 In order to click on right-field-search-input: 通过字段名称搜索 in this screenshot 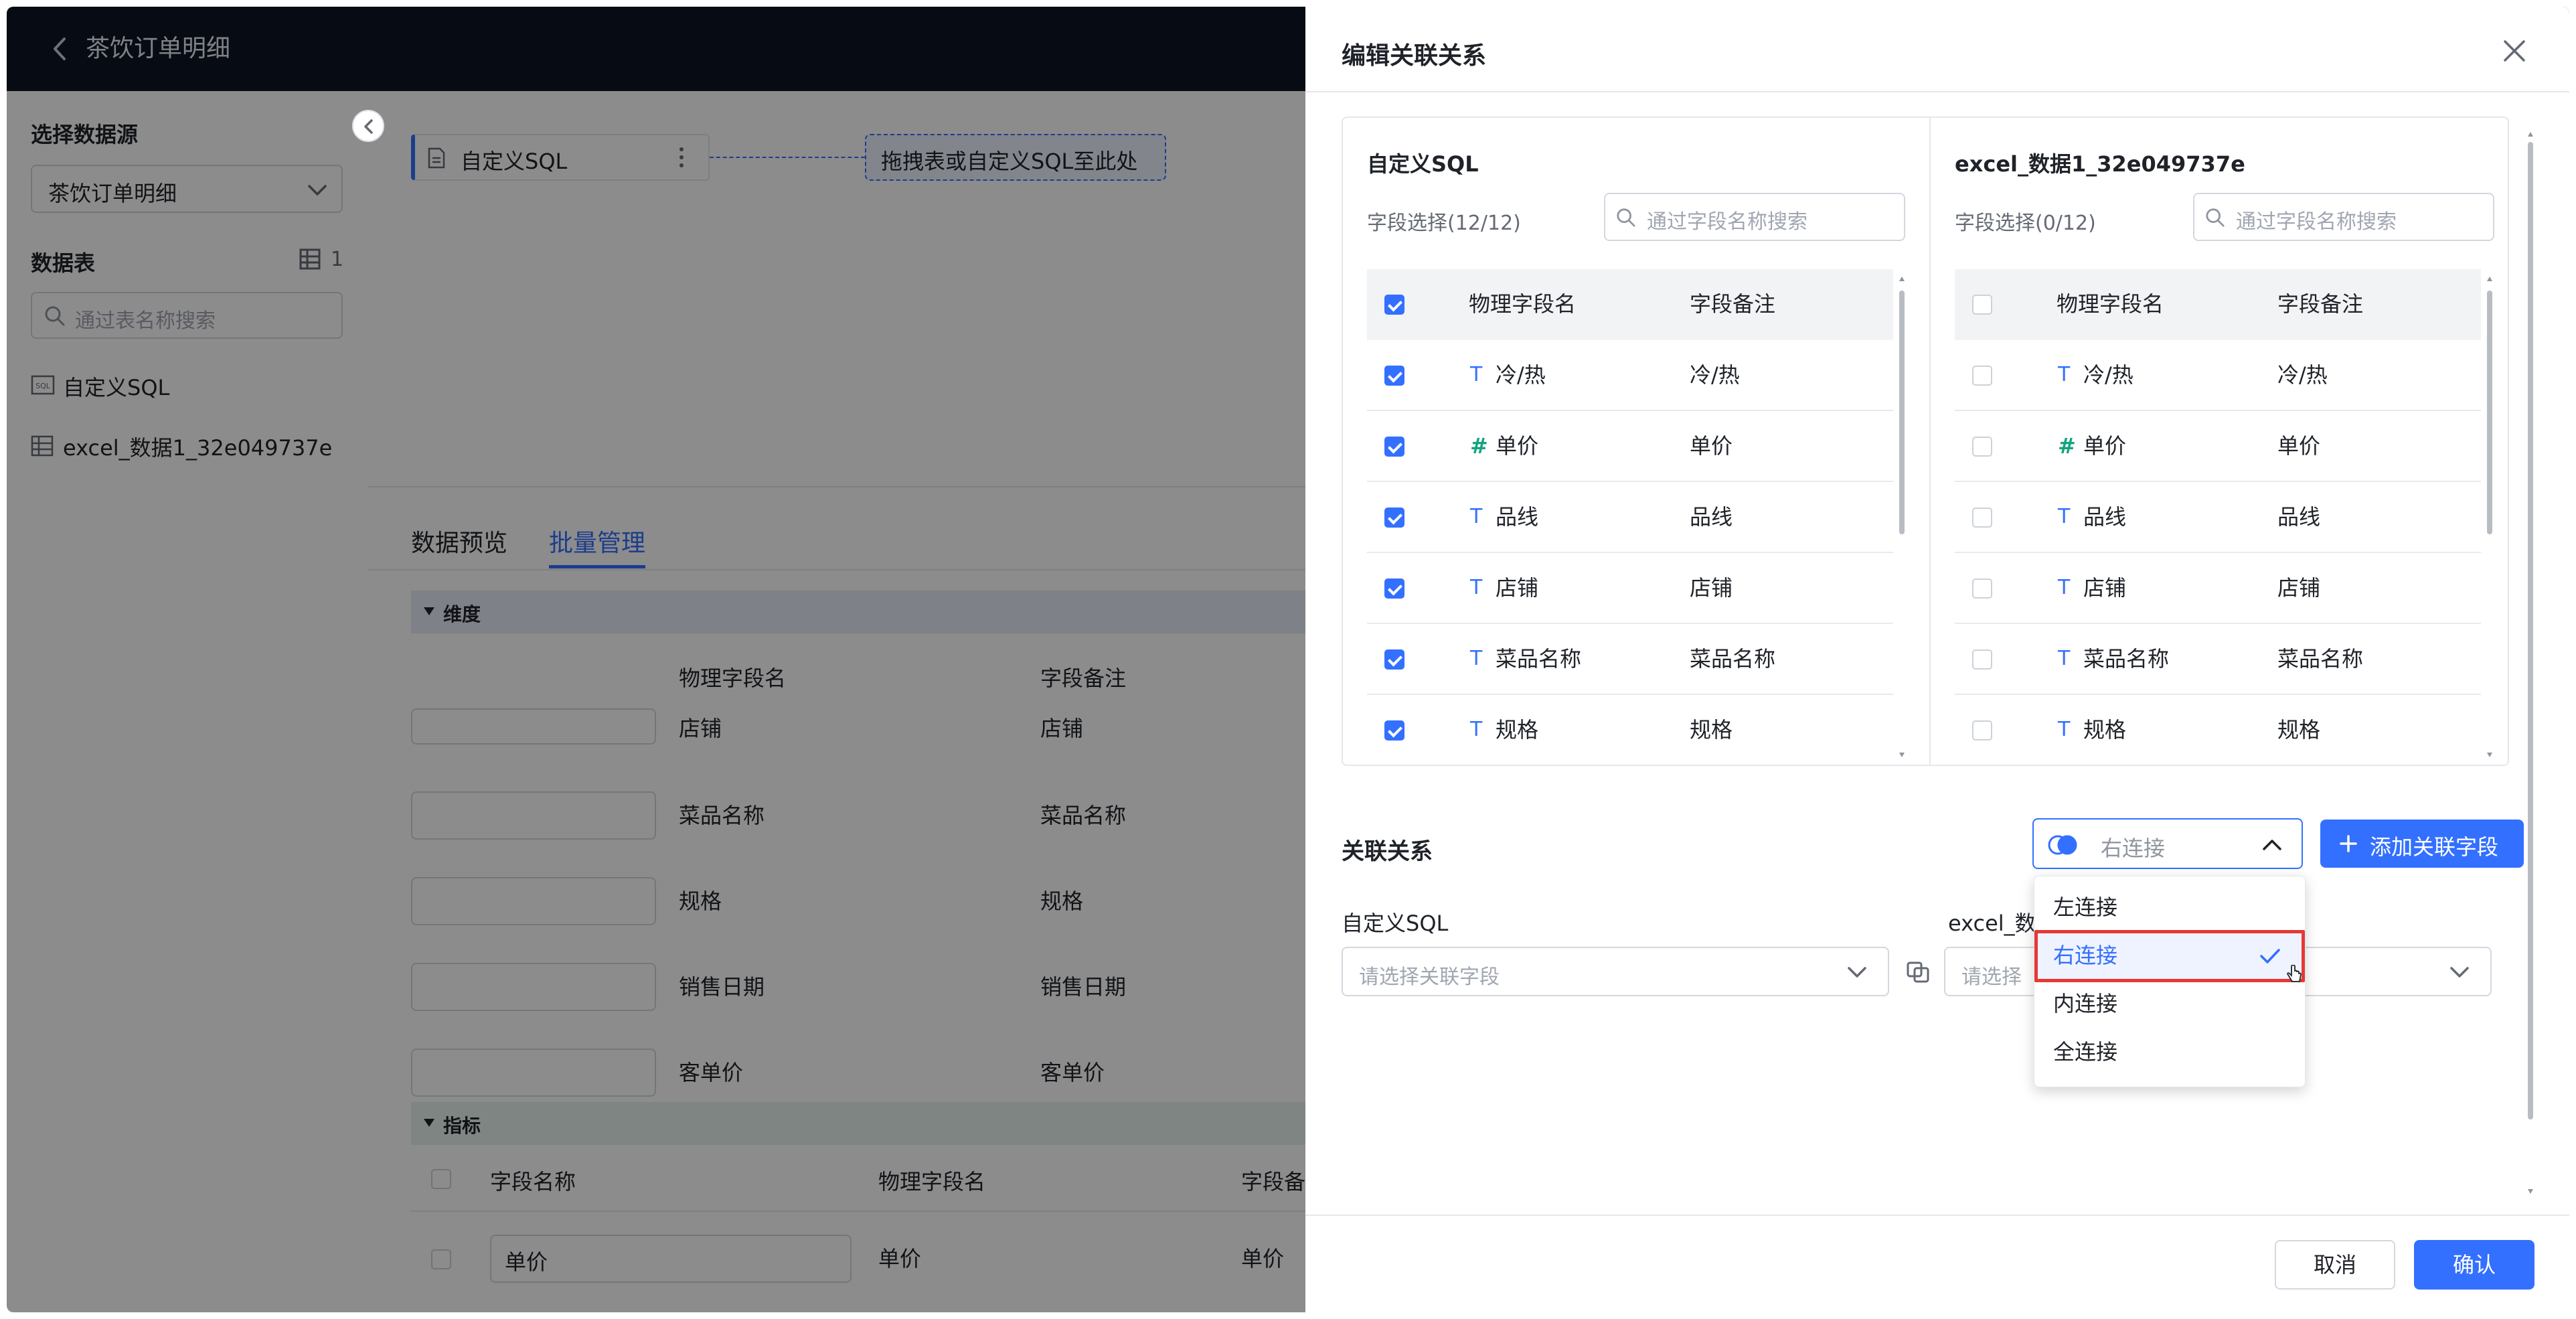, I will do `click(2343, 217)`.